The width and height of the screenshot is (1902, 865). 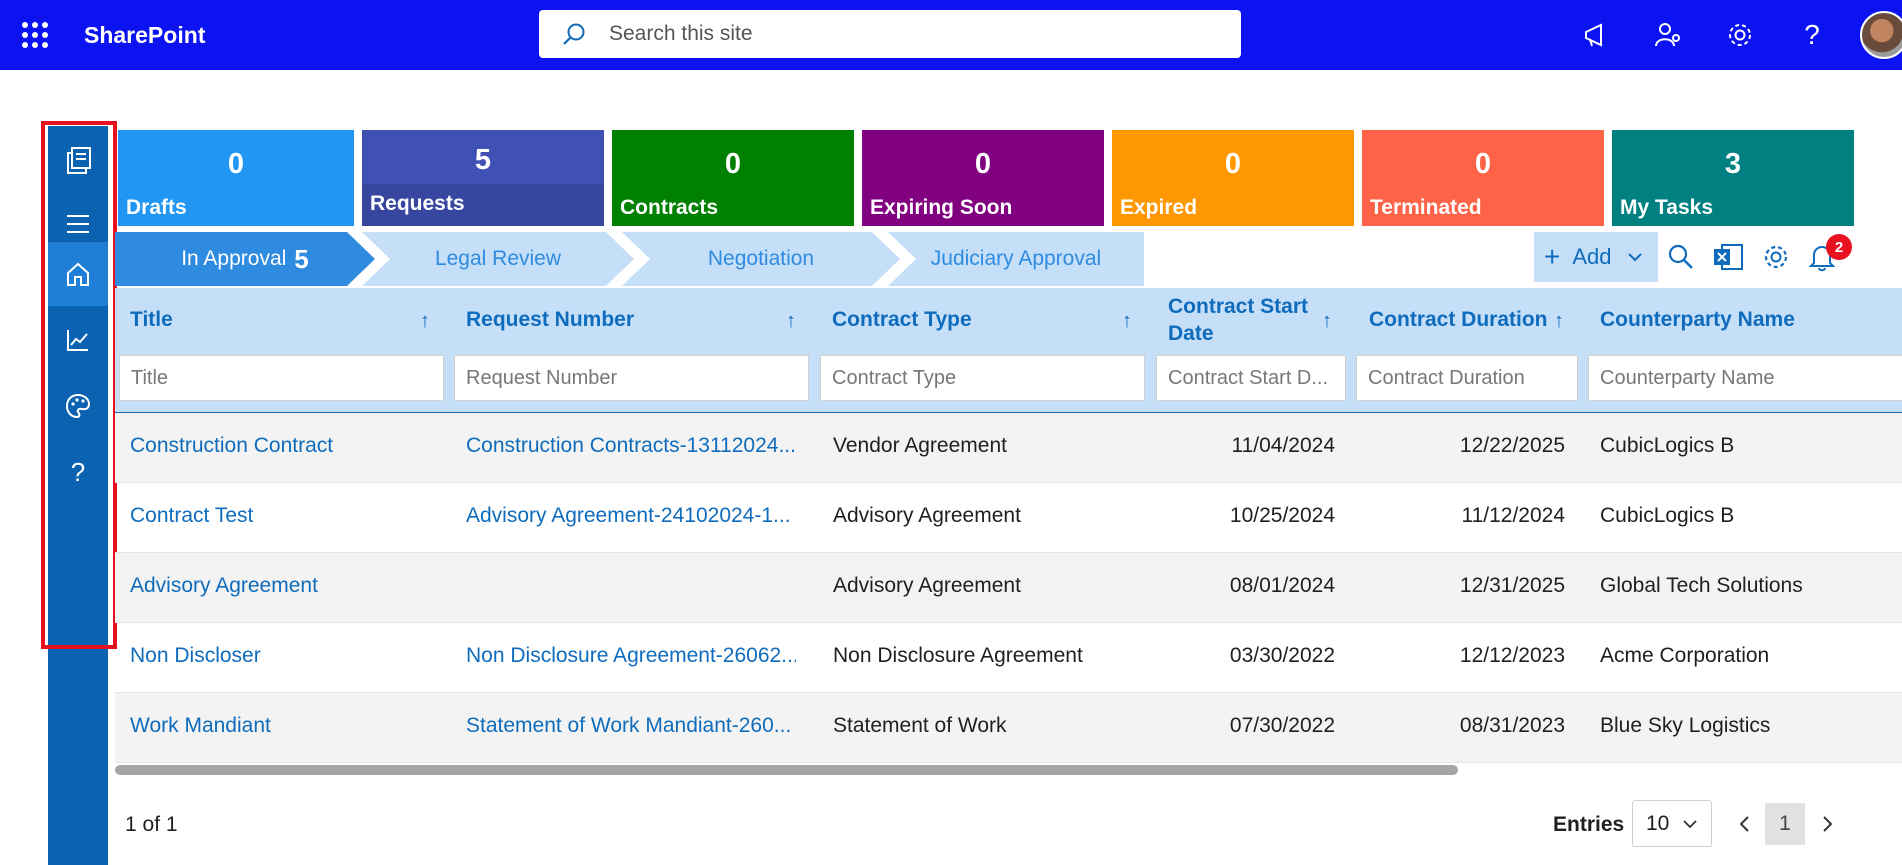 I want to click on chevron-right-icon, so click(x=1828, y=824).